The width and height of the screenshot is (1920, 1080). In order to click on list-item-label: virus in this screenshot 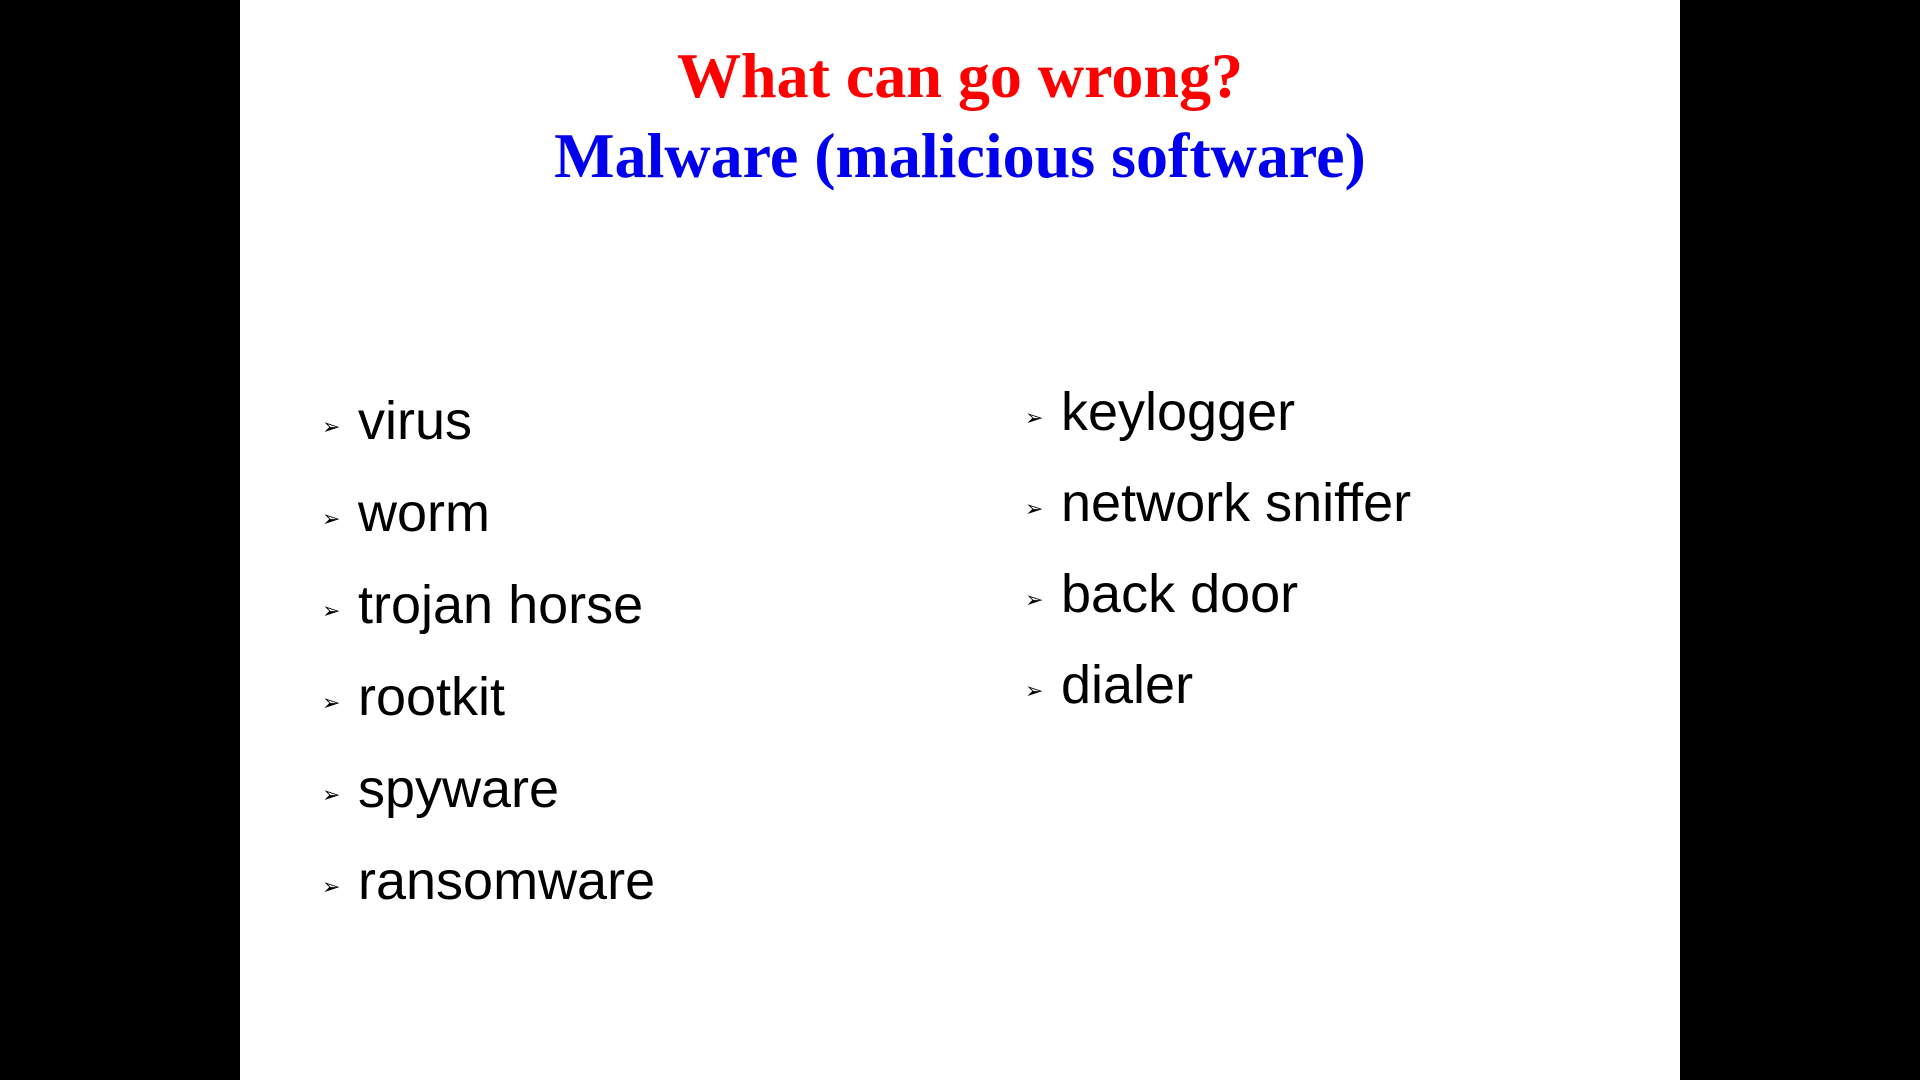, I will do `click(415, 421)`.